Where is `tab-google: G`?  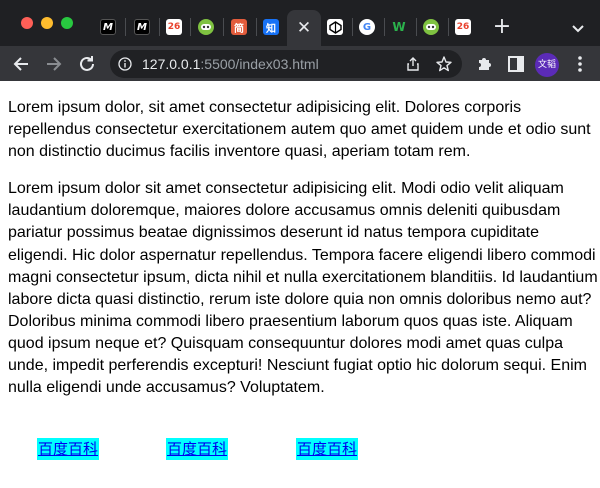
tab-google: G is located at coordinates (367, 27).